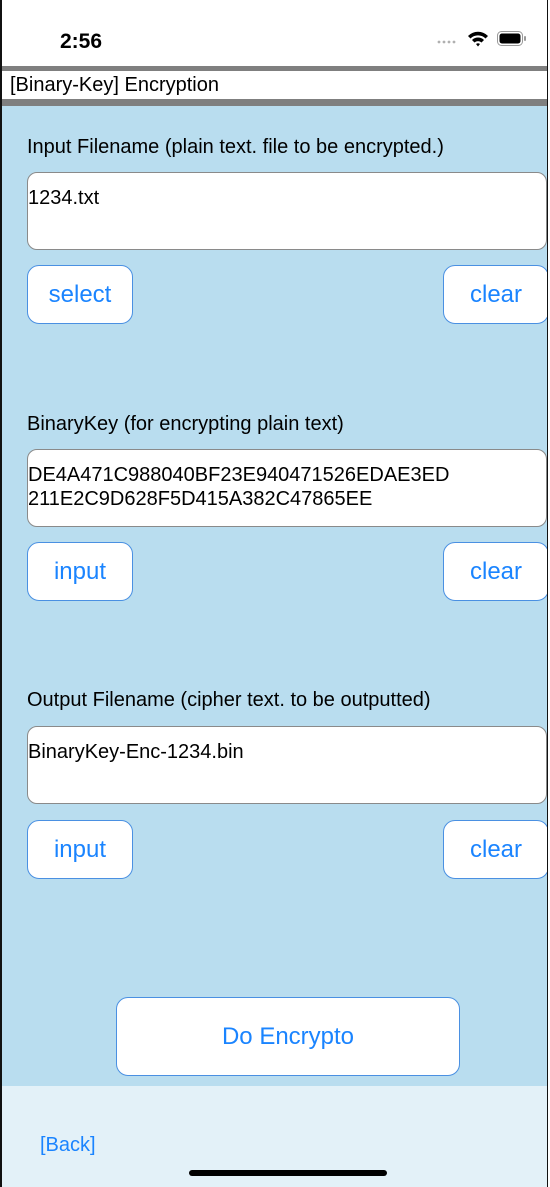  What do you see at coordinates (80, 571) in the screenshot?
I see `input-key-button: input` at bounding box center [80, 571].